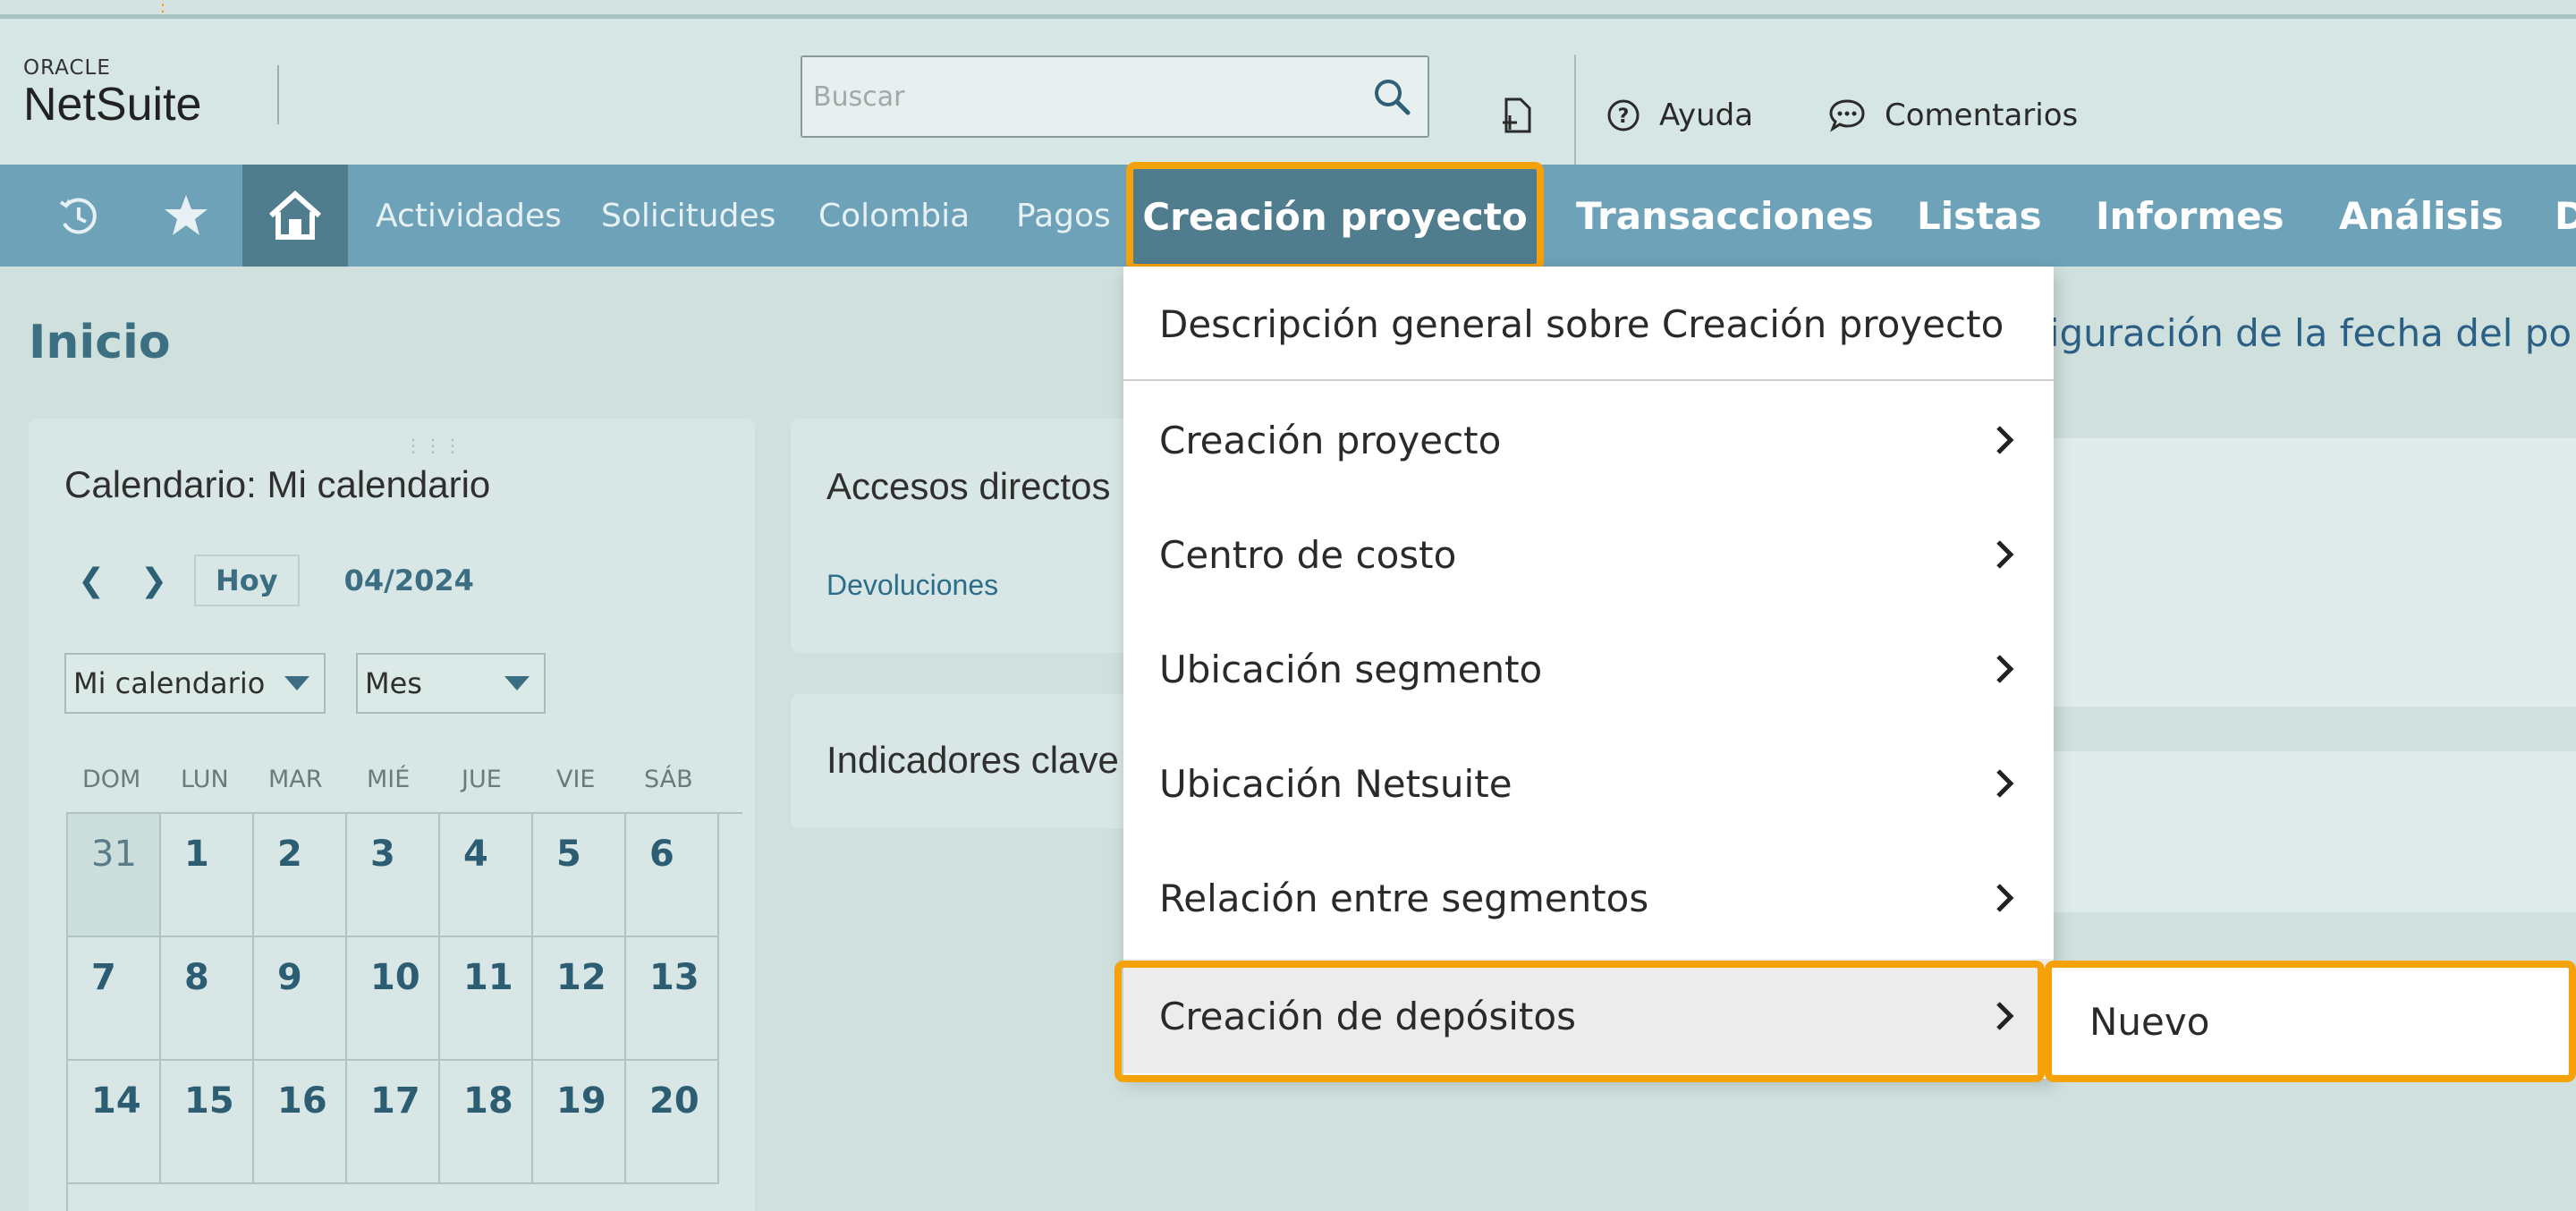  Describe the element at coordinates (1588, 440) in the screenshot. I see `menu-item-creacion-proyecto: Creación proyecto` at that location.